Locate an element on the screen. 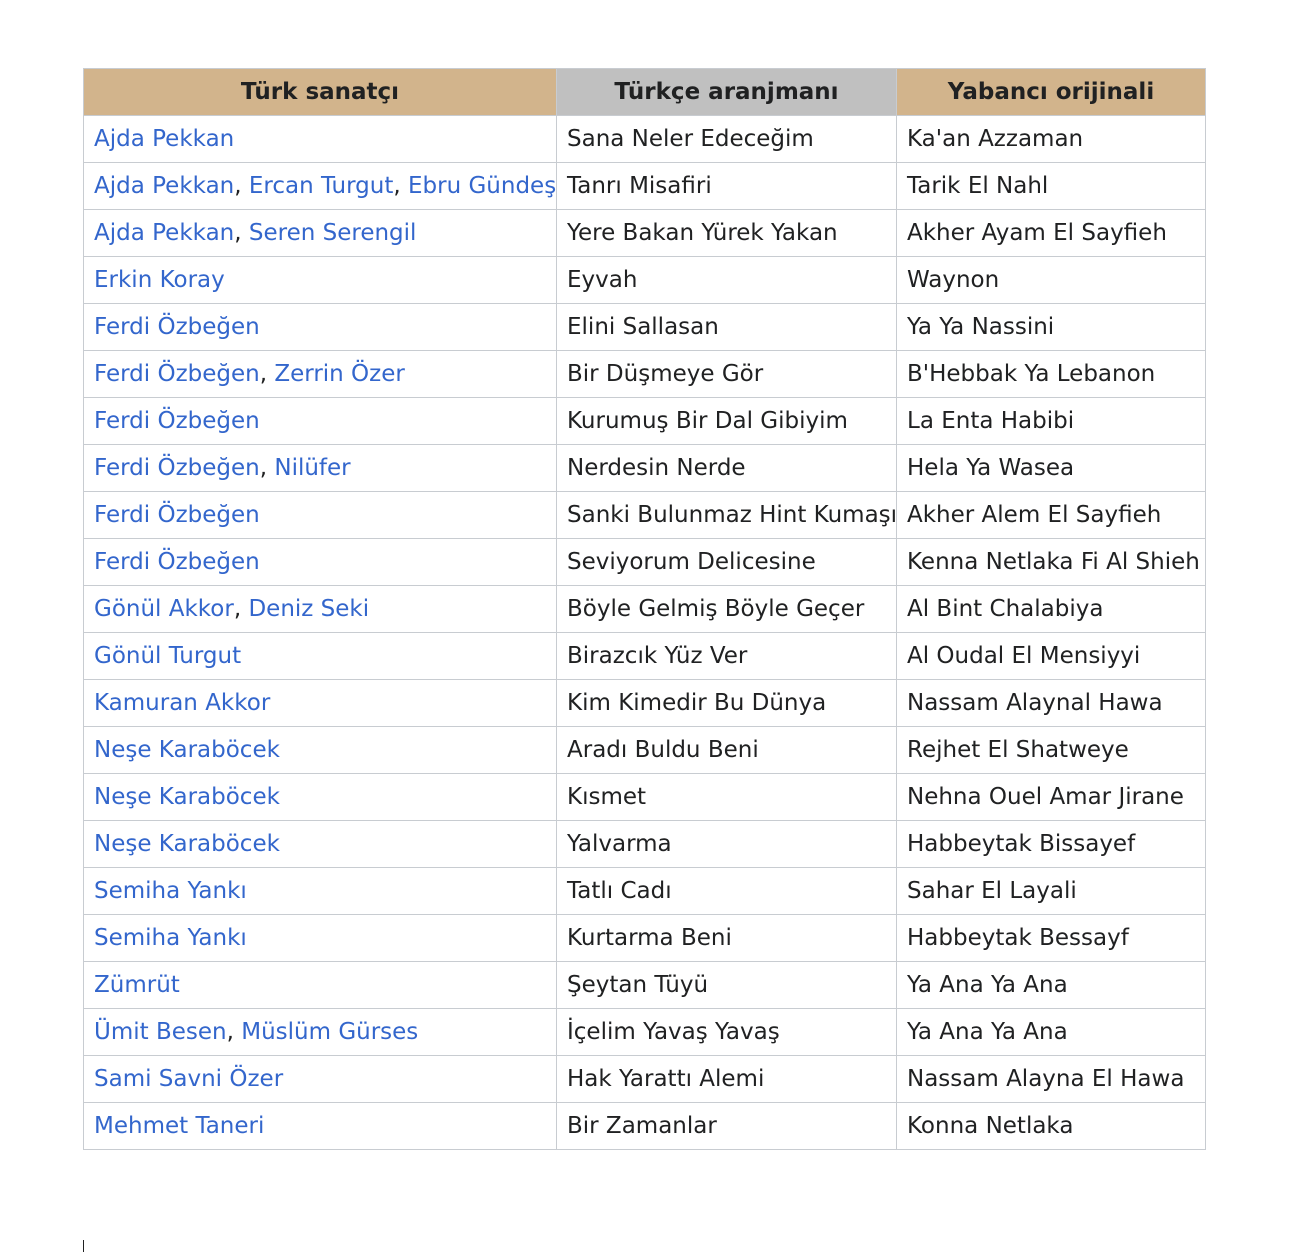 The image size is (1312, 1252). artist-link: Nilüfer is located at coordinates (312, 468).